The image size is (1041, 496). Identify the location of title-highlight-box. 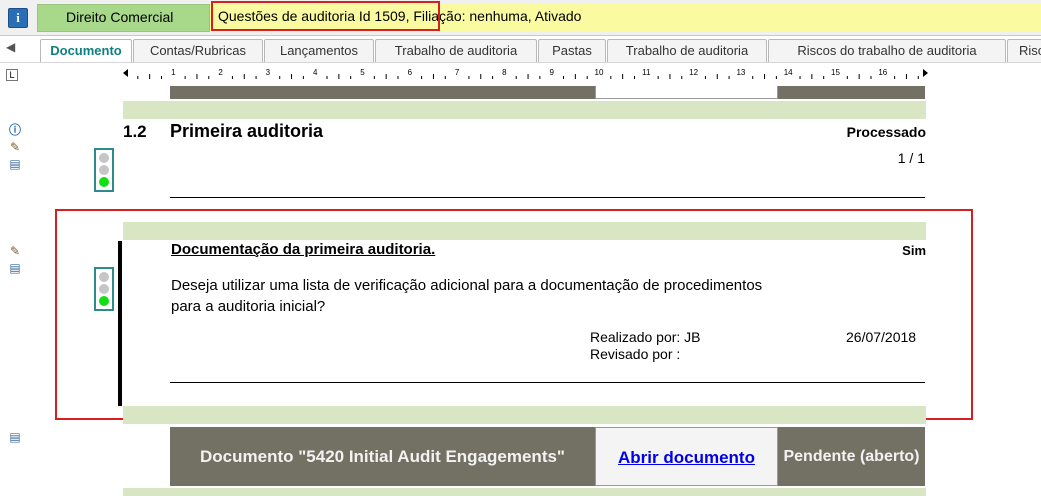
(325, 16).